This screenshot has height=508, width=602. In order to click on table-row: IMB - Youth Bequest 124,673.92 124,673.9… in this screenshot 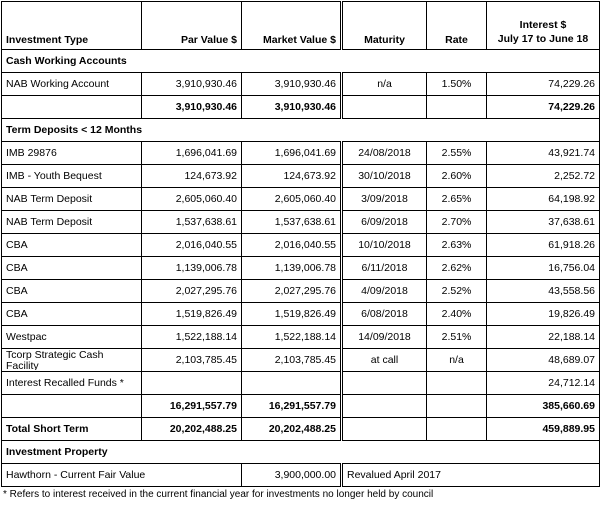, I will do `click(300, 176)`.